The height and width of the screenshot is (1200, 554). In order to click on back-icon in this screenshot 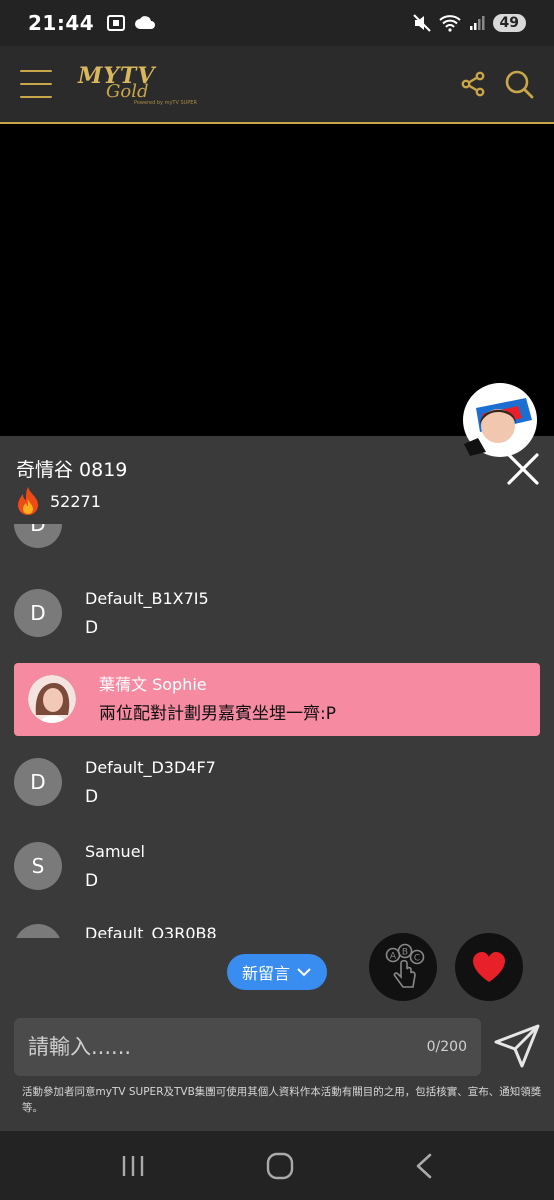, I will do `click(424, 1166)`.